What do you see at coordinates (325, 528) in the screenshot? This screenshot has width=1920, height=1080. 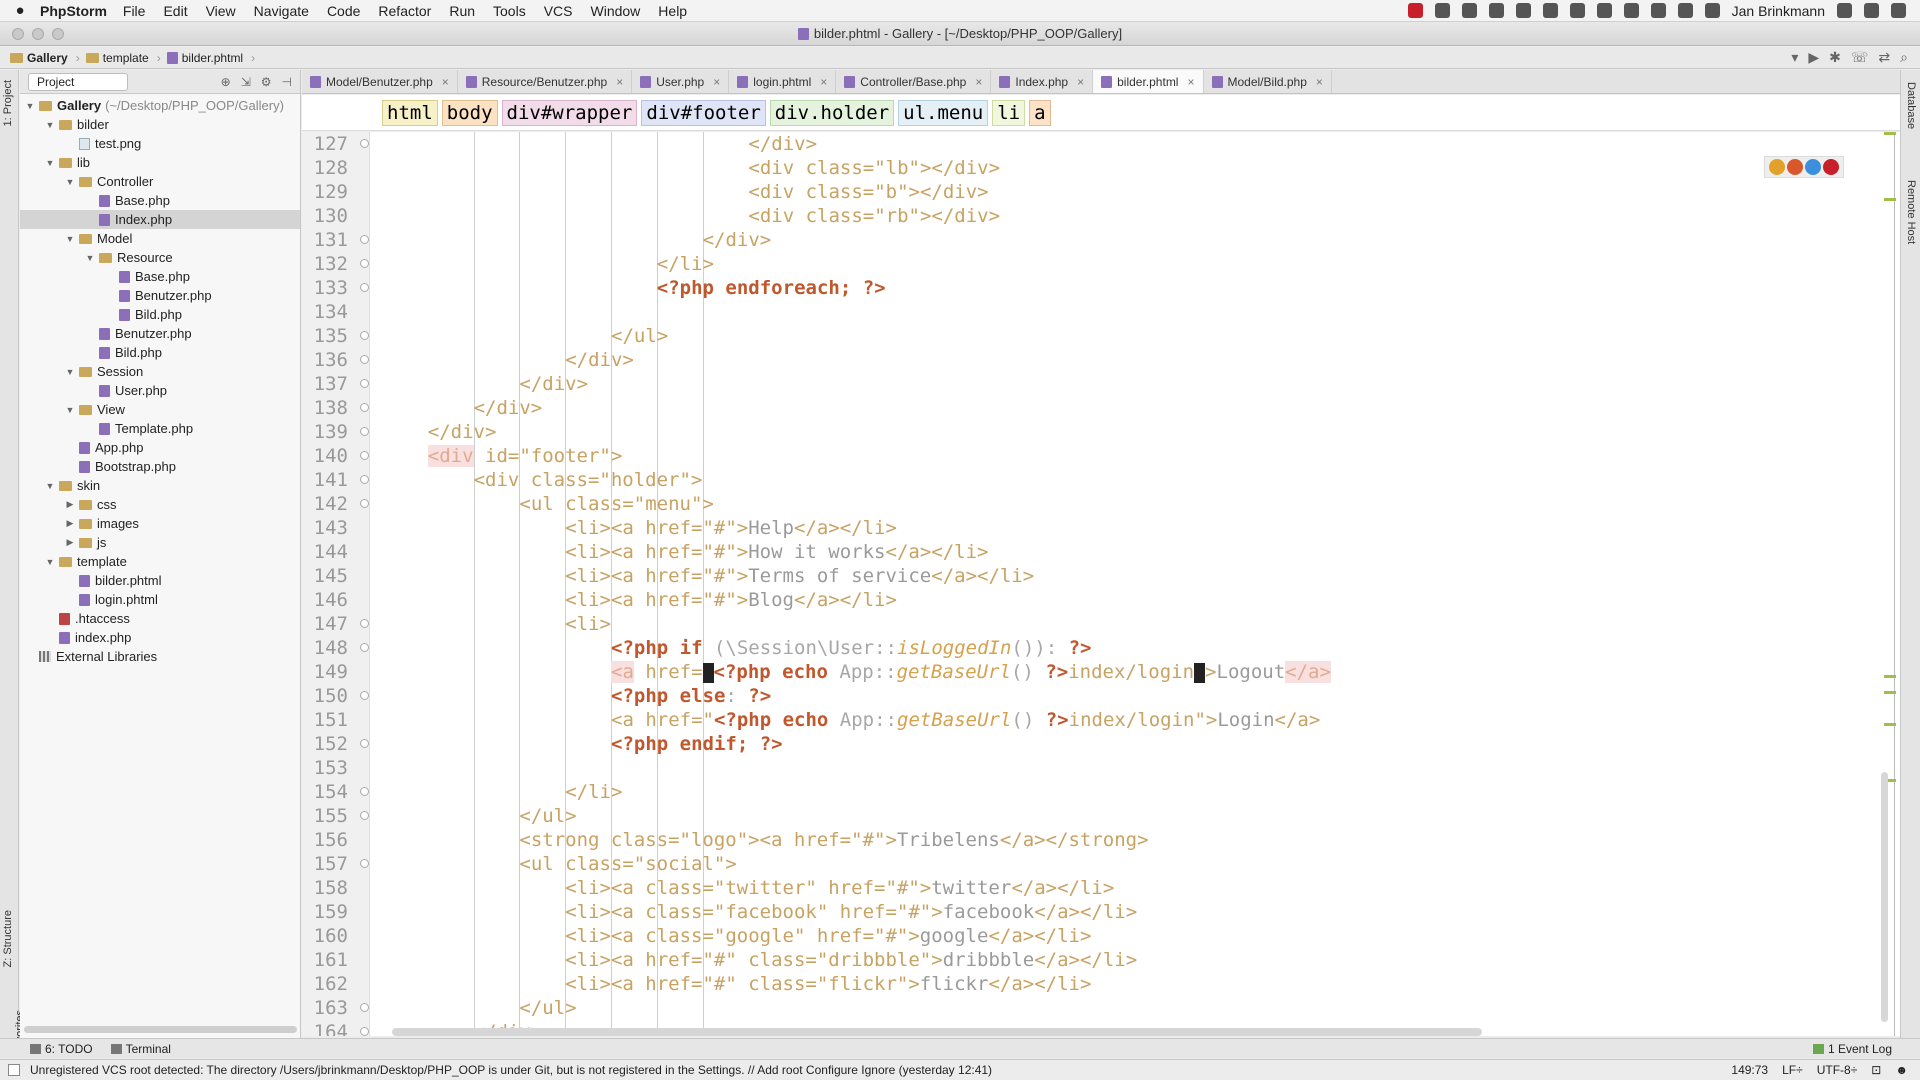 I see `line-number: 143` at bounding box center [325, 528].